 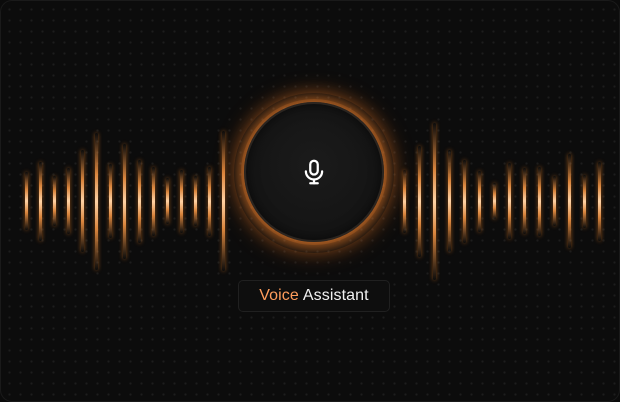 I want to click on microphone-button, so click(x=314, y=172).